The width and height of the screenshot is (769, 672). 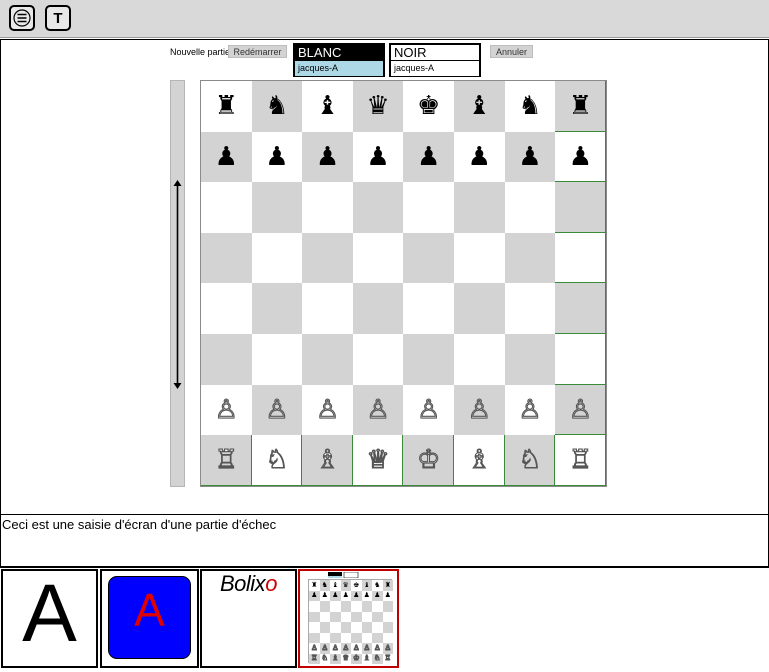 I want to click on square-d8: ♛, so click(x=378, y=106).